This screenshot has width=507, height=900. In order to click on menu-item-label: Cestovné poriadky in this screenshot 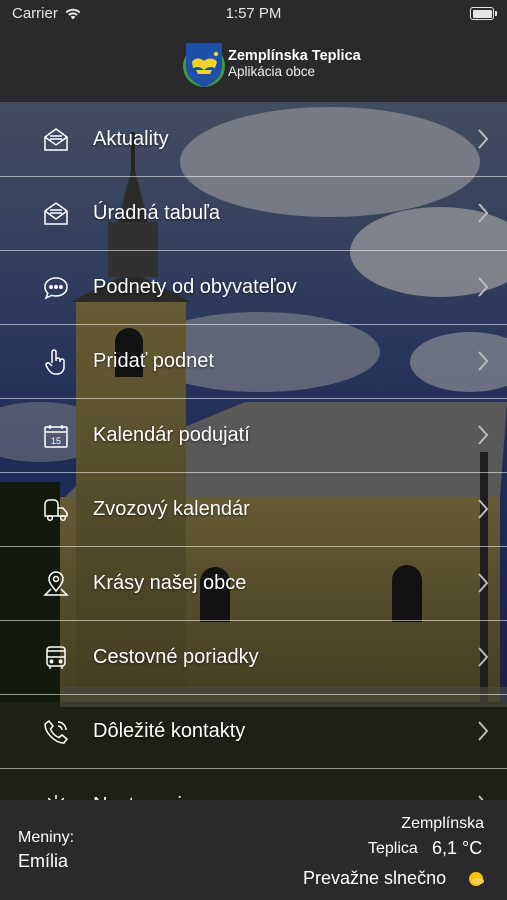, I will do `click(176, 657)`.